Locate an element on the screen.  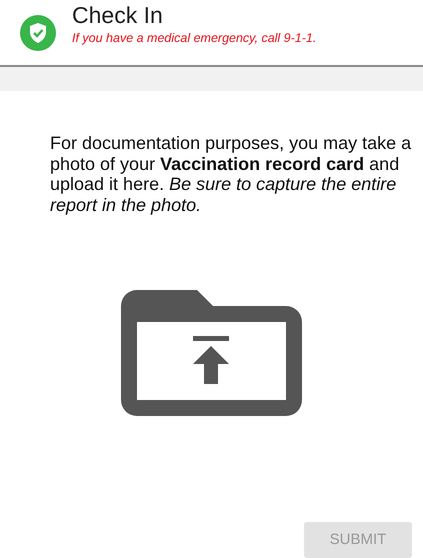
emergency-notice: If you have a medical emergency, call 9-1-1. is located at coordinates (194, 38).